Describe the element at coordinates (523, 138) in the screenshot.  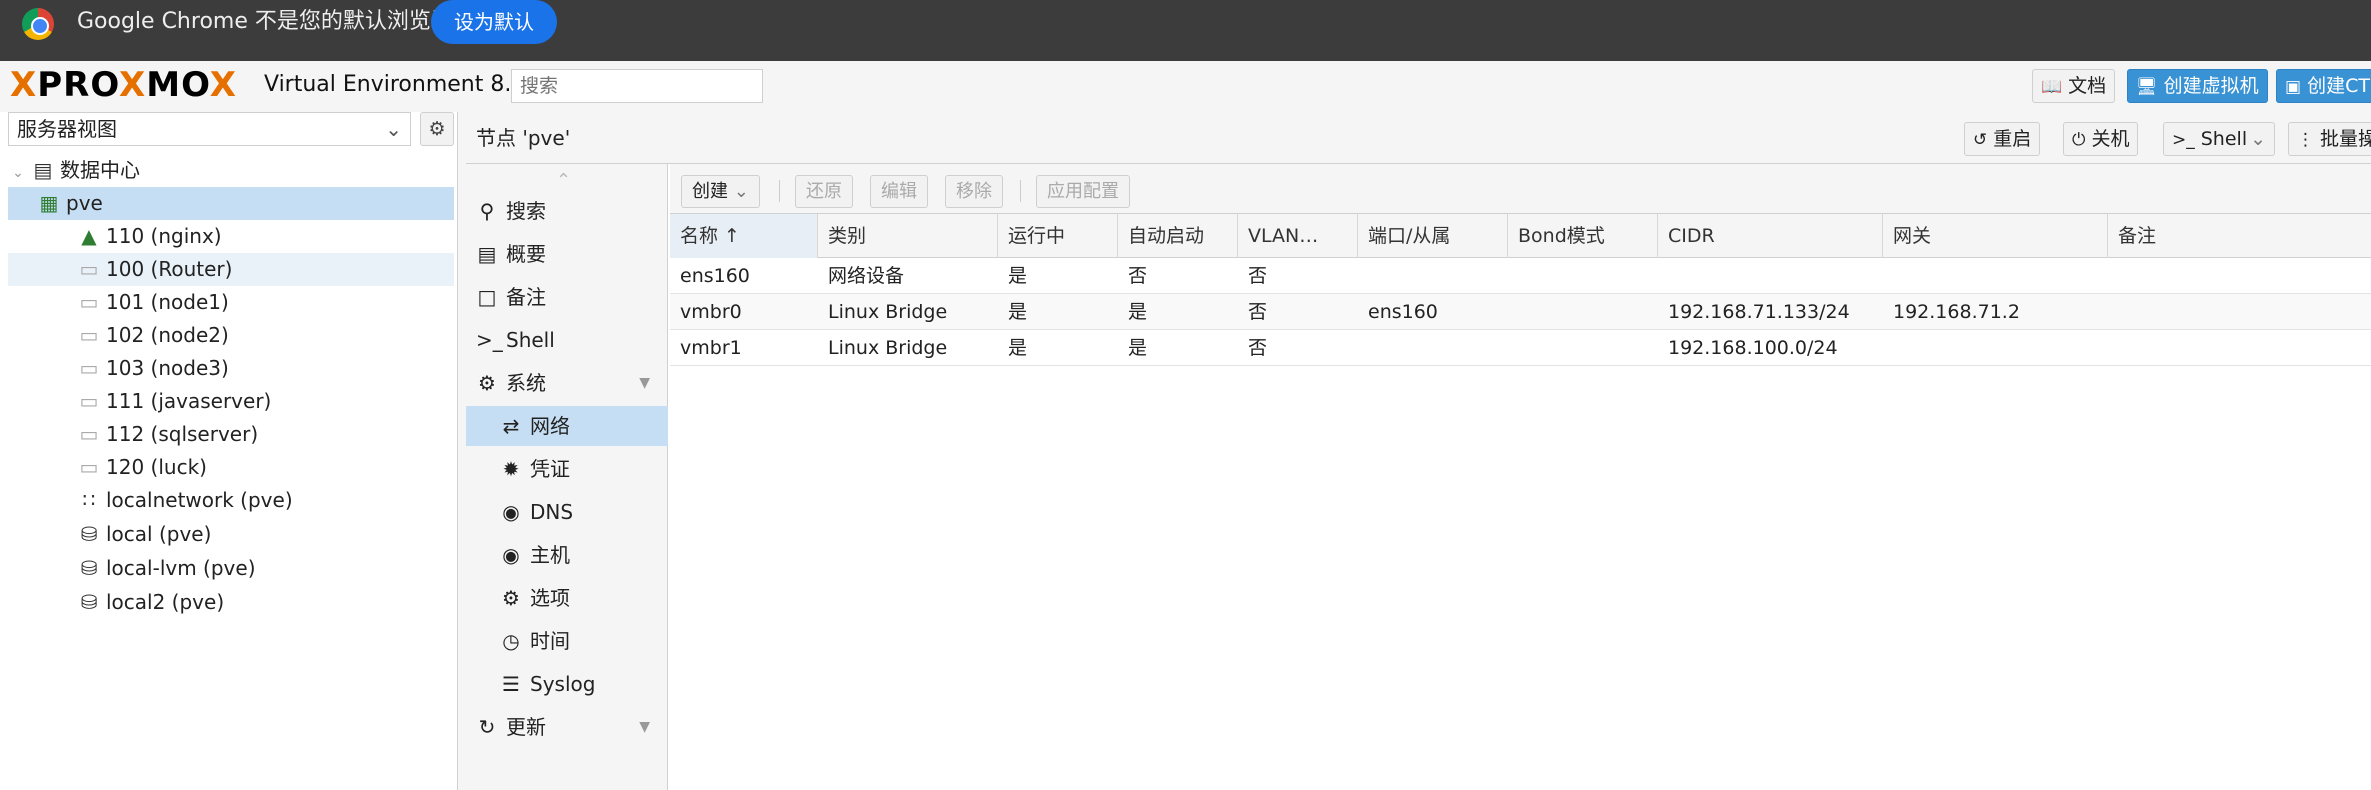
I see `page-title: 节点 'pve'` at that location.